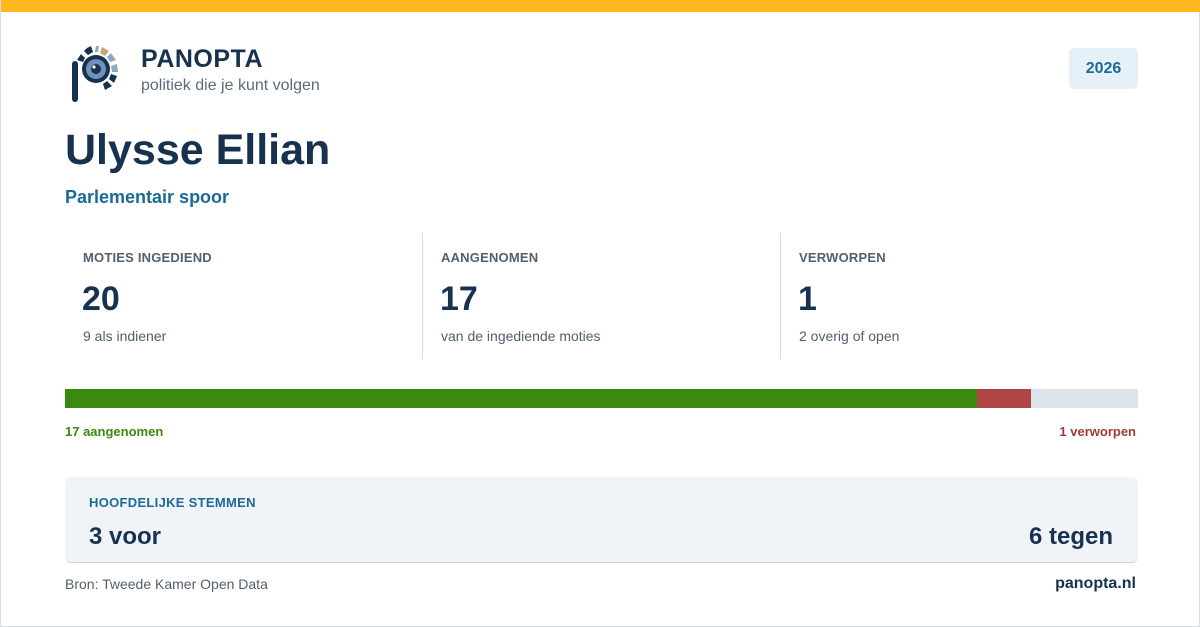  Describe the element at coordinates (459, 299) in the screenshot. I see `stat-value: 17` at that location.